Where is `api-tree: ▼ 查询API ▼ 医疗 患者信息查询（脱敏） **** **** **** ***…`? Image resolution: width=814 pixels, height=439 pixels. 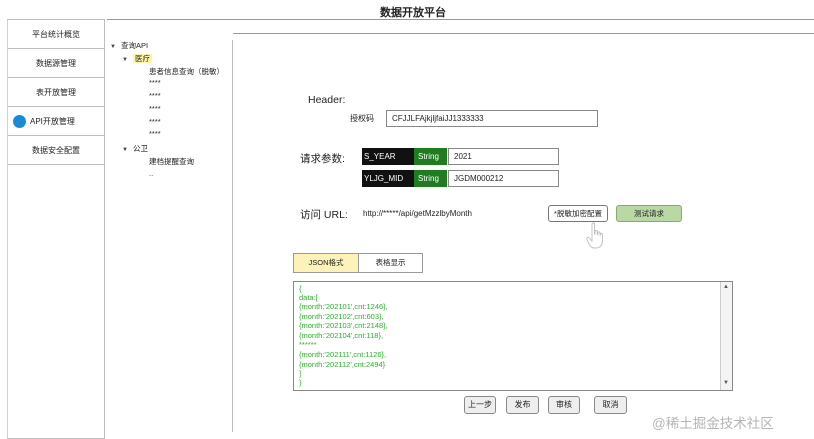 api-tree: ▼ 查询API ▼ 医疗 患者信息查询（脱敏） **** **** **** ***… is located at coordinates (171, 236).